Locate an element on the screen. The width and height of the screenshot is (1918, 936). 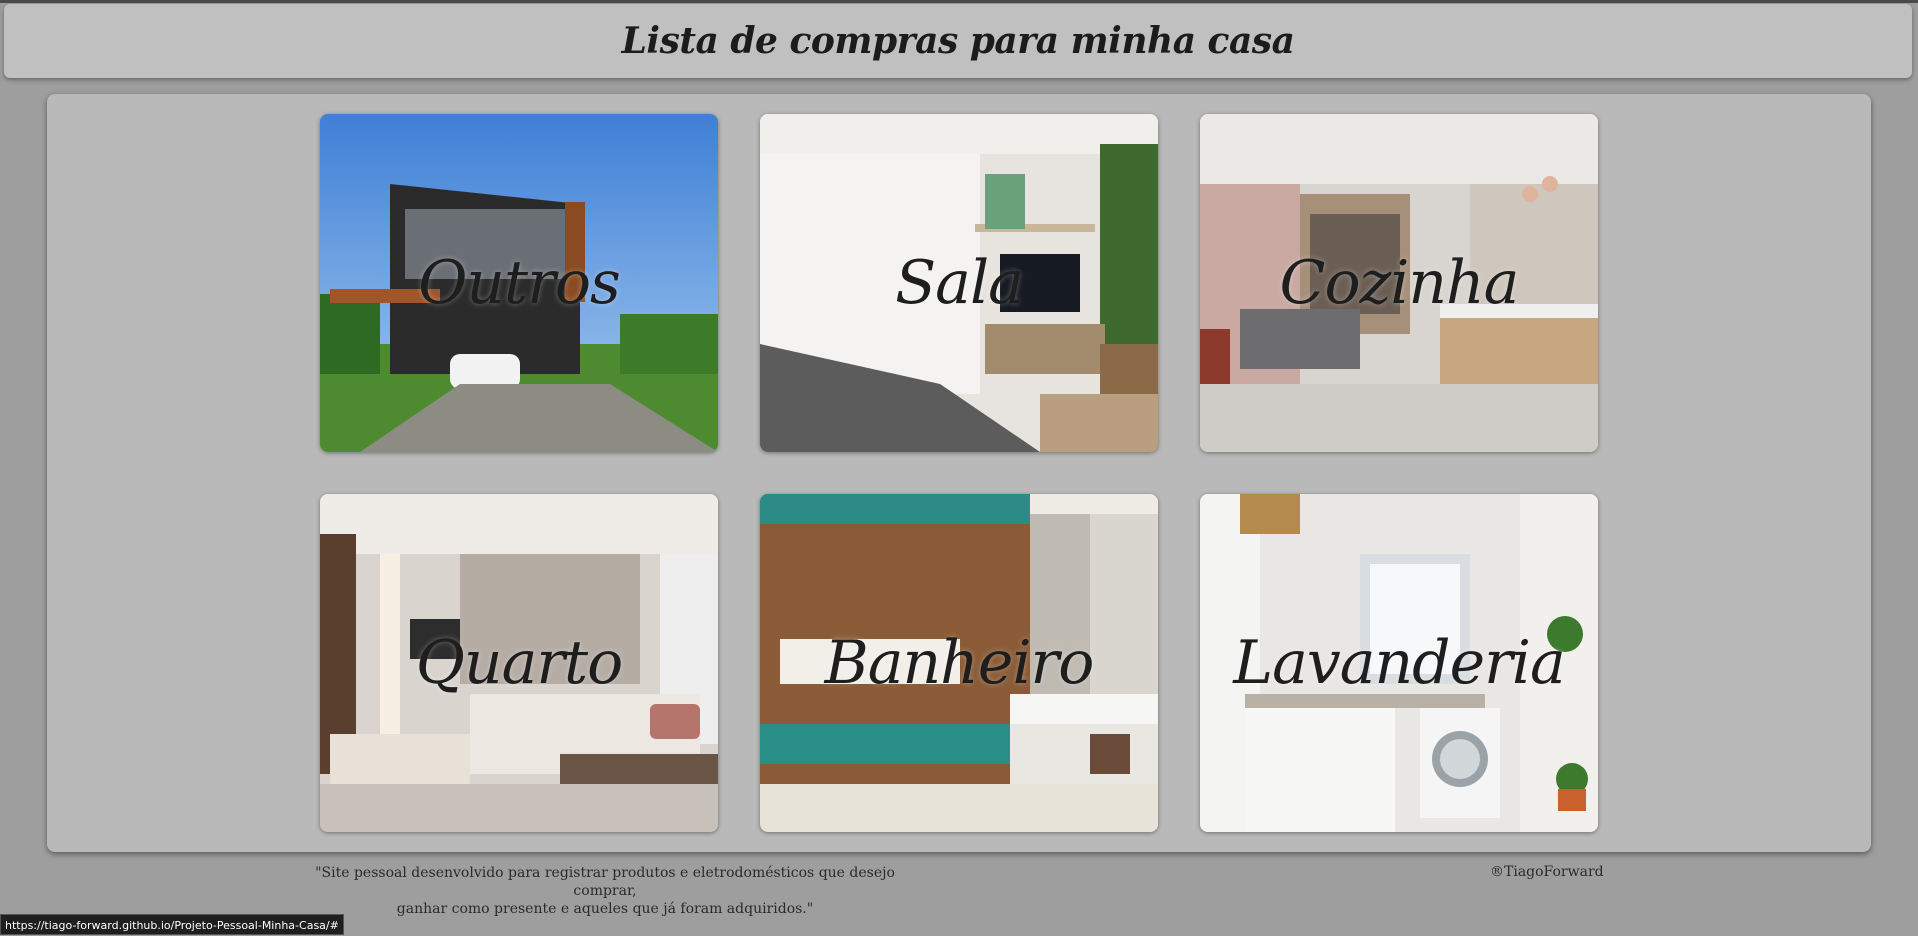
page-header: Lista de compras para minha casa is located at coordinates (958, 41).